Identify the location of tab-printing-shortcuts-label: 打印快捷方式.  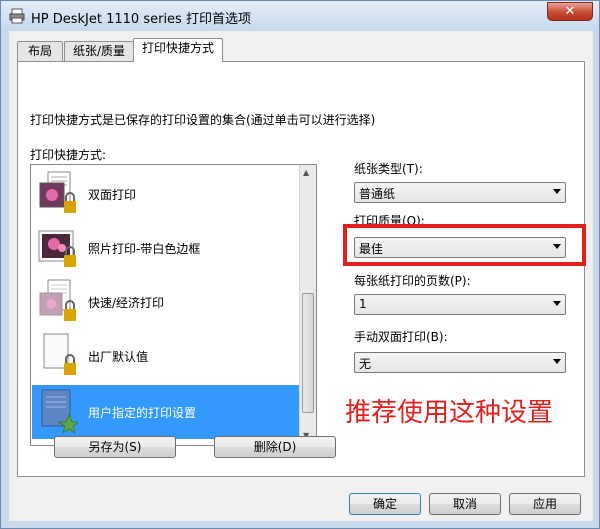
(177, 48).